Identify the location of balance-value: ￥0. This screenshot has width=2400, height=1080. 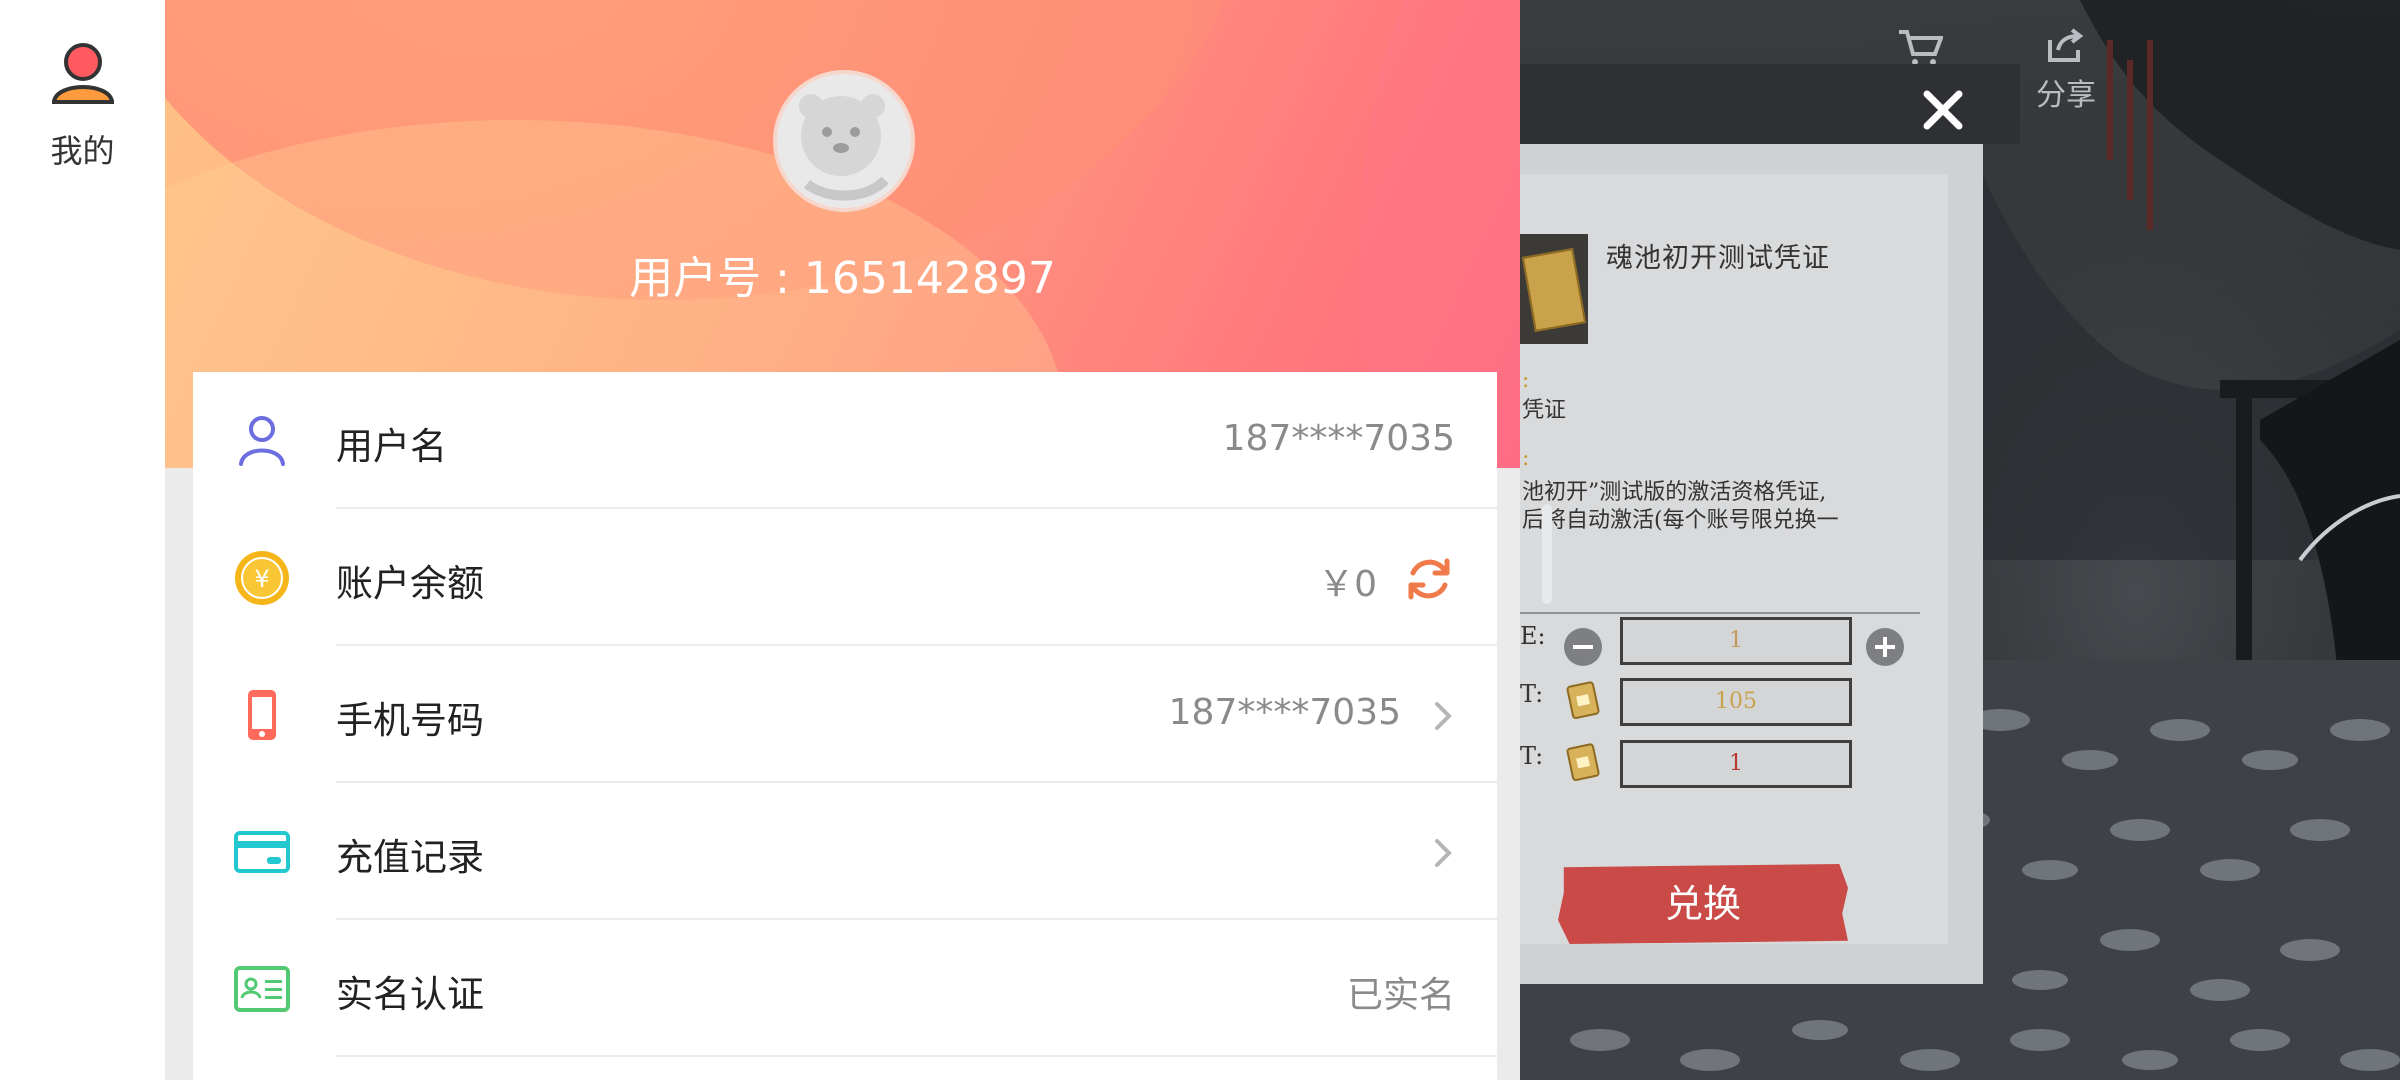
(1347, 584).